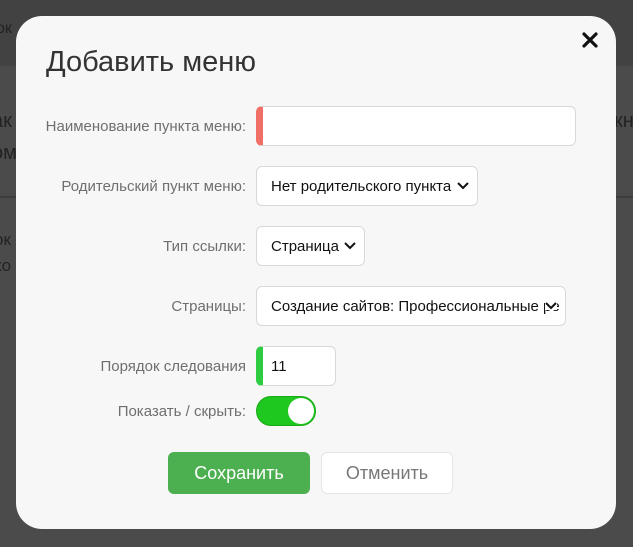 This screenshot has width=633, height=547. Describe the element at coordinates (145, 126) in the screenshot. I see `name-label: Наименование пункта меню:` at that location.